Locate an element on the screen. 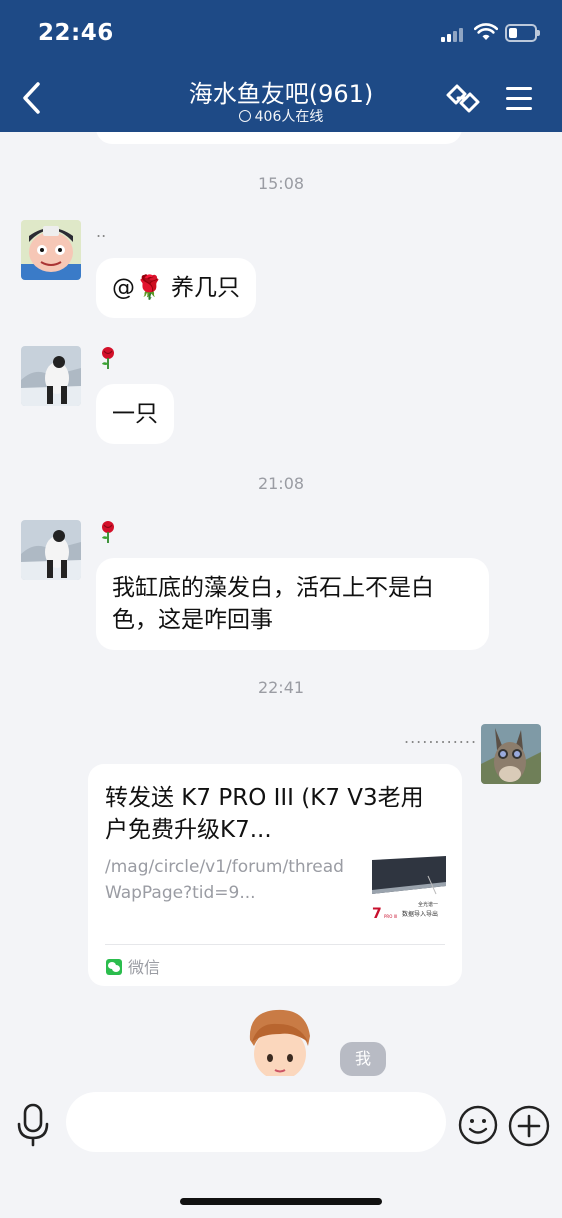 The width and height of the screenshot is (562, 1218). cartoon-avatar-icon is located at coordinates (51, 250).